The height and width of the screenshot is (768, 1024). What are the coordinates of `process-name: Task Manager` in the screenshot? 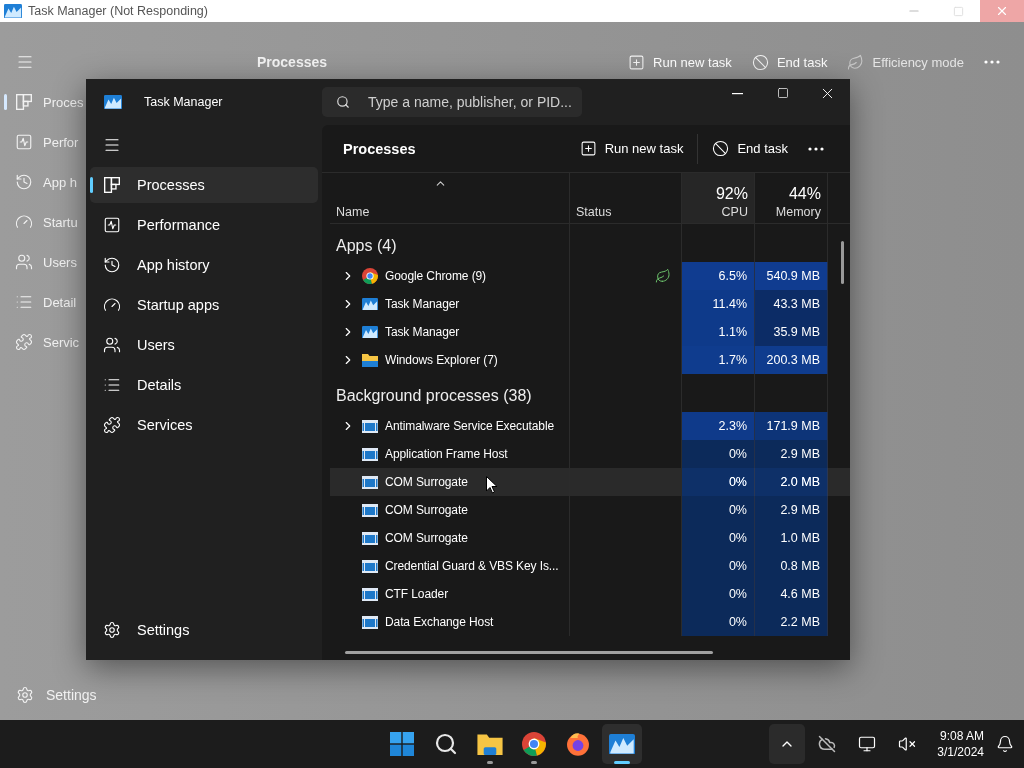 It's located at (422, 304).